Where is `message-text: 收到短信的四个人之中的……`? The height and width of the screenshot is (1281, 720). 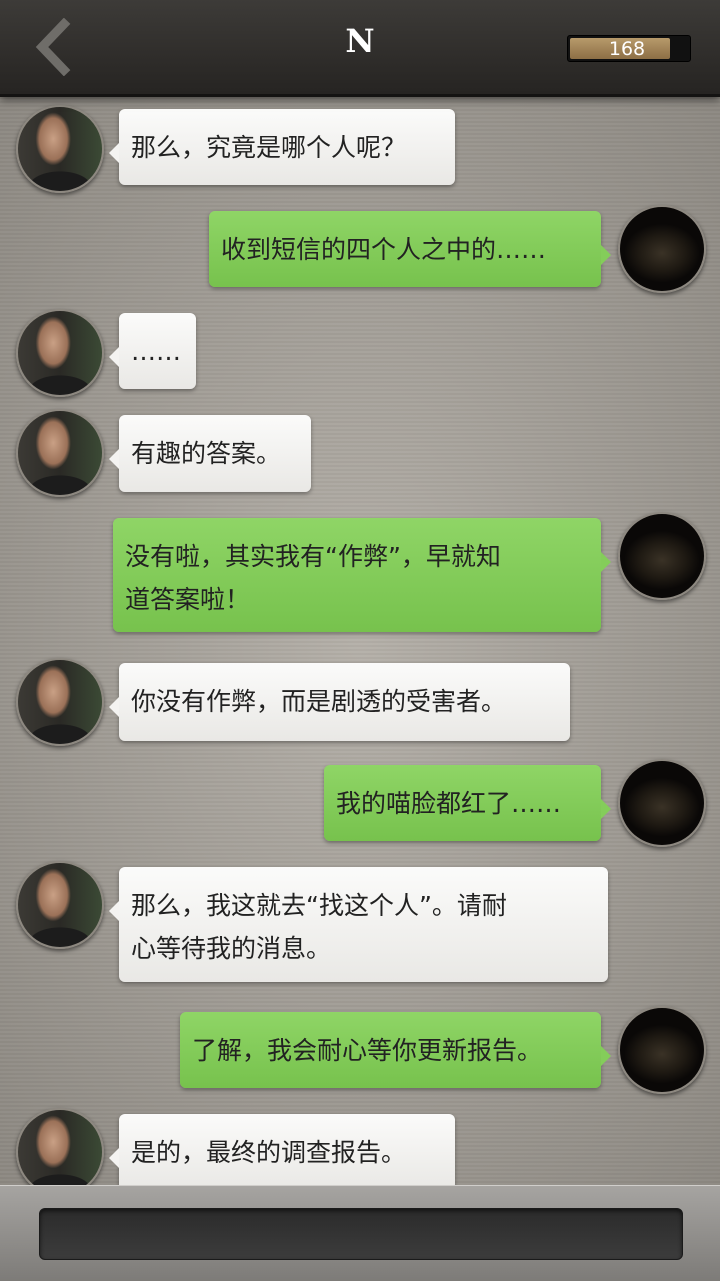
message-text: 收到短信的四个人之中的…… is located at coordinates (384, 249).